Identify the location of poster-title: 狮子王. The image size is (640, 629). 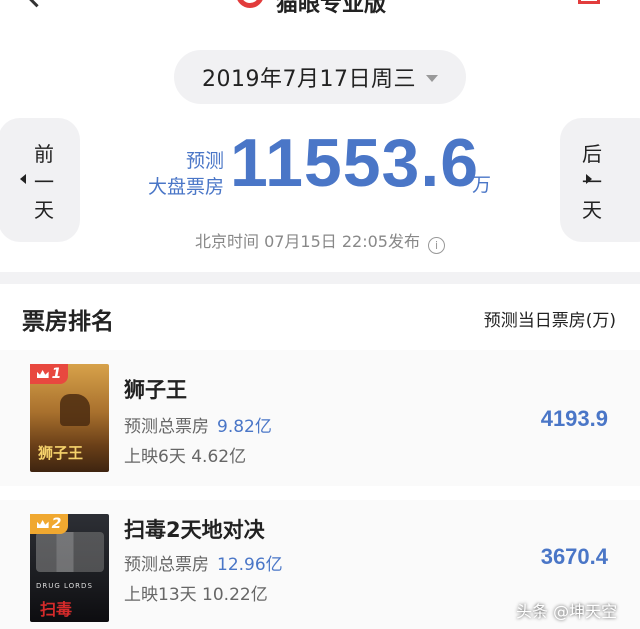
(61, 453).